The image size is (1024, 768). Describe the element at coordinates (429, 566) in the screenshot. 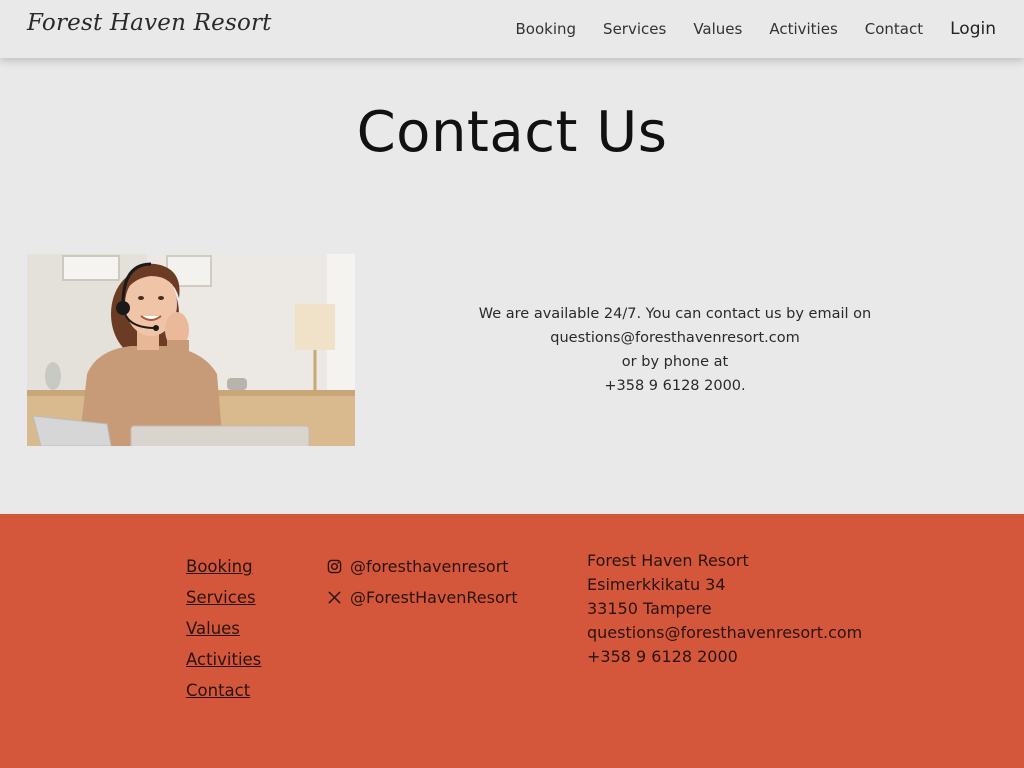

I see `instagram-handle: @foresthavenresort` at that location.